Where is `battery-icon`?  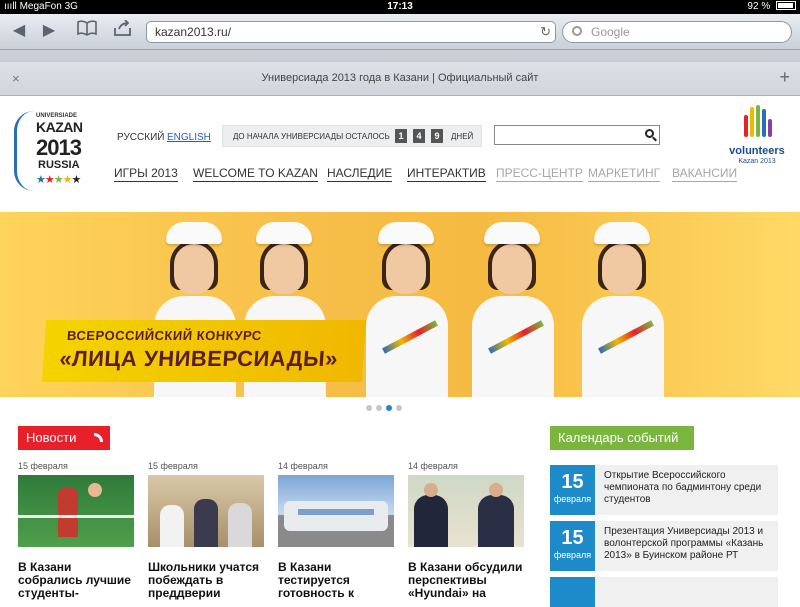 battery-icon is located at coordinates (786, 5).